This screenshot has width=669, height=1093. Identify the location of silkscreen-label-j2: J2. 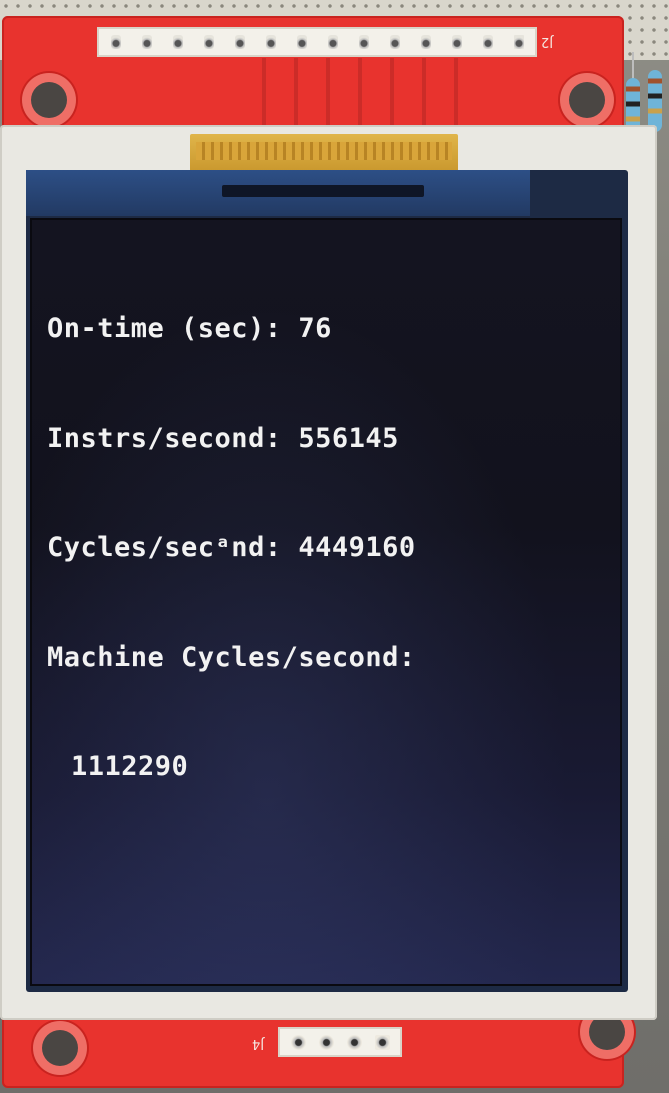
(547, 41).